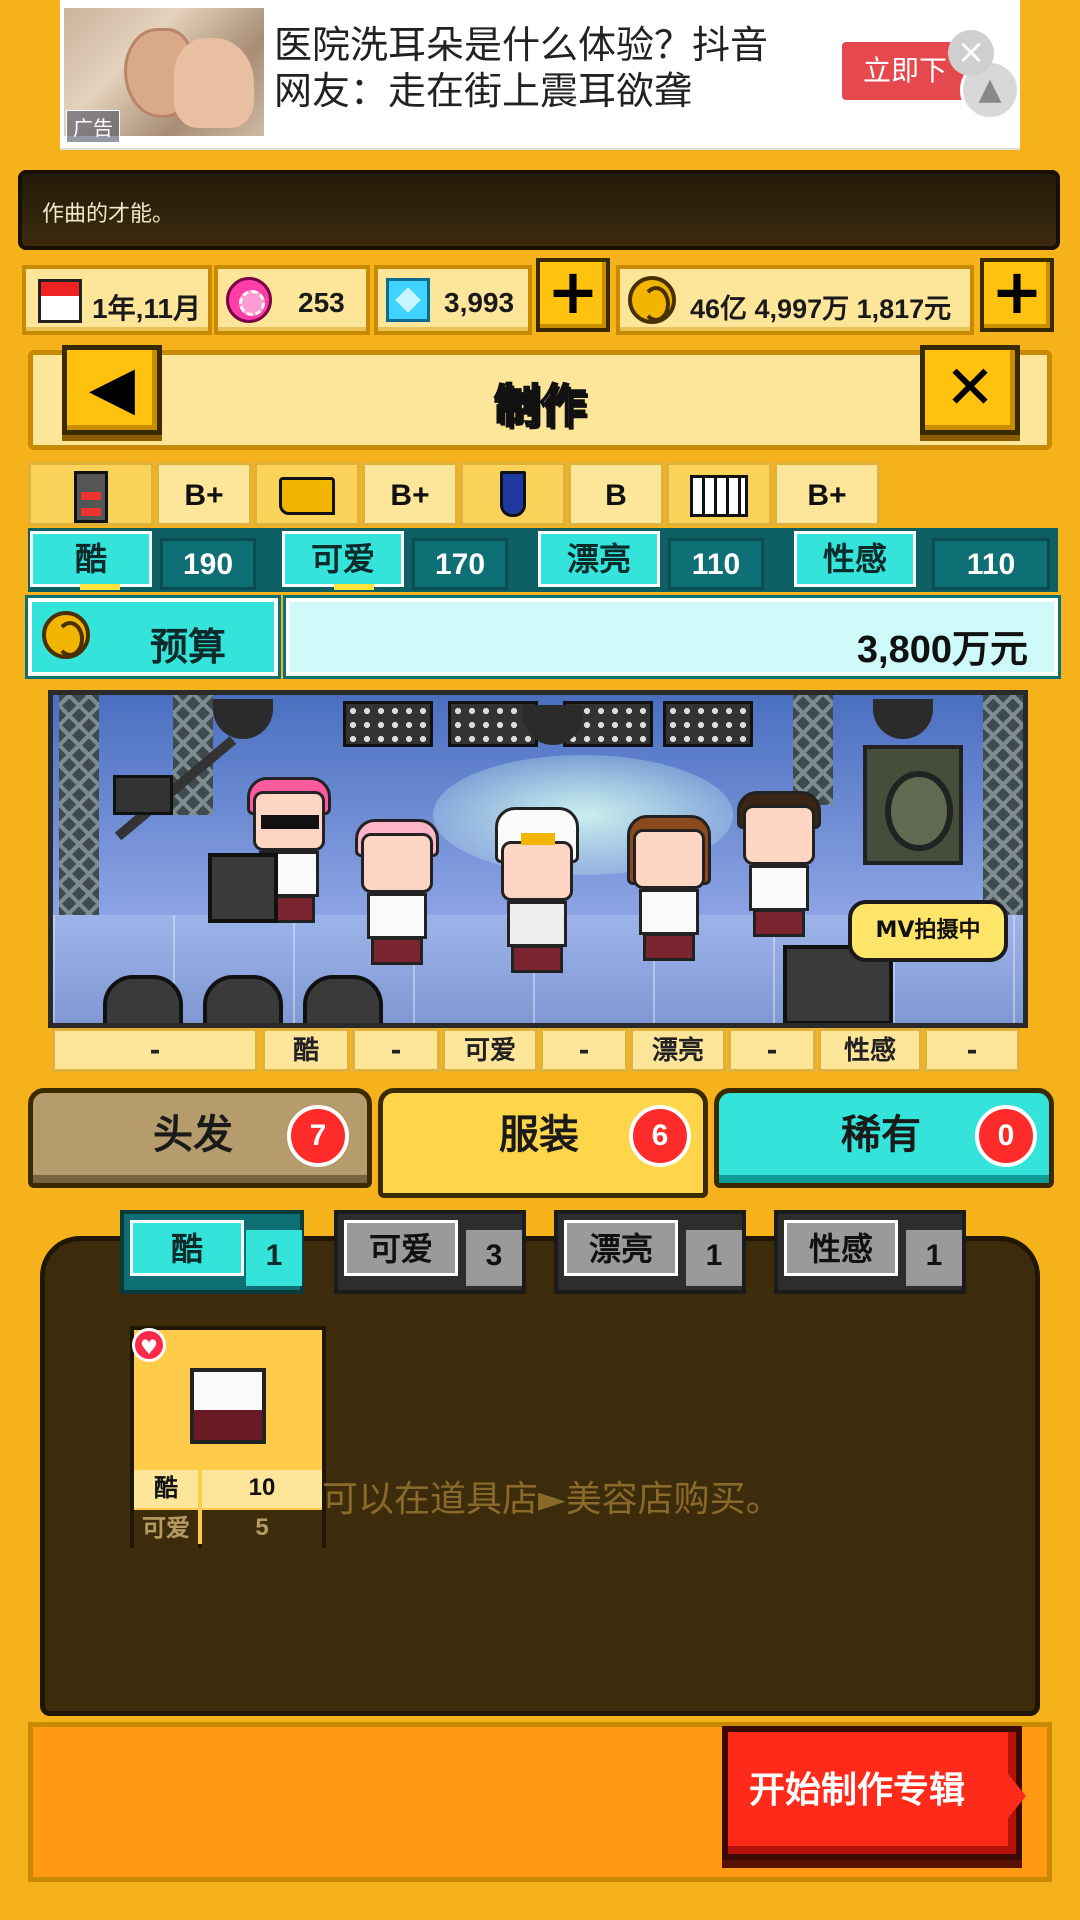 The width and height of the screenshot is (1080, 1920). Describe the element at coordinates (971, 53) in the screenshot. I see `ad-close-icon: ×` at that location.